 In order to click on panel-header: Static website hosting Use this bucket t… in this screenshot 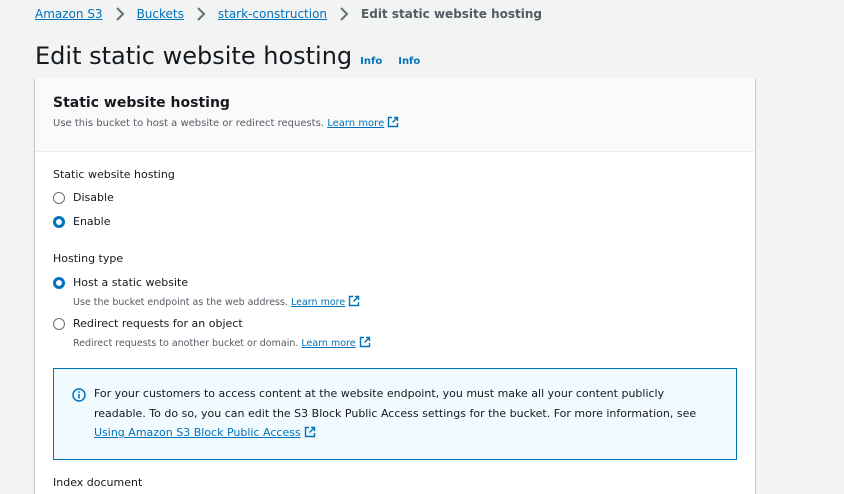, I will do `click(395, 115)`.